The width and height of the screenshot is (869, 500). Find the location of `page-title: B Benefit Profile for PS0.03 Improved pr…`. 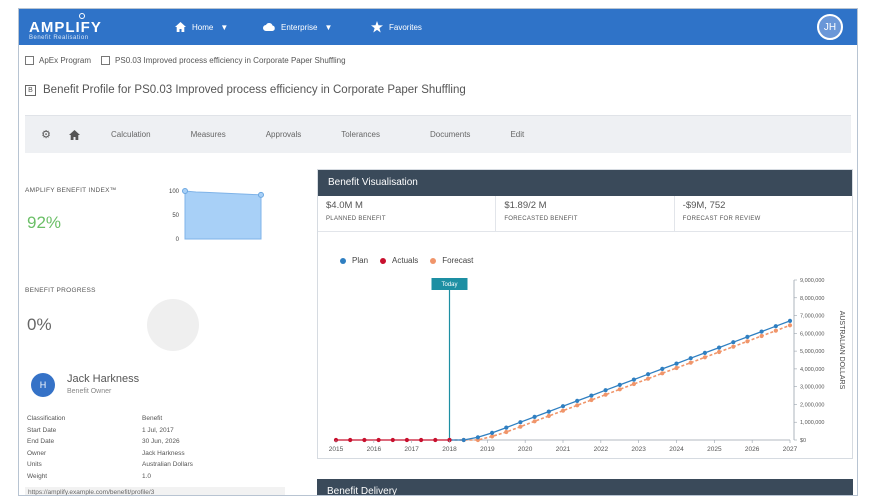

page-title: B Benefit Profile for PS0.03 Improved pr… is located at coordinates (245, 90).